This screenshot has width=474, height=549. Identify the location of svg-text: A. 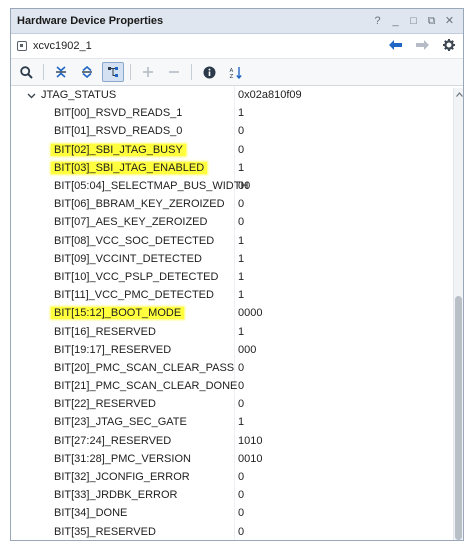
(231, 71).